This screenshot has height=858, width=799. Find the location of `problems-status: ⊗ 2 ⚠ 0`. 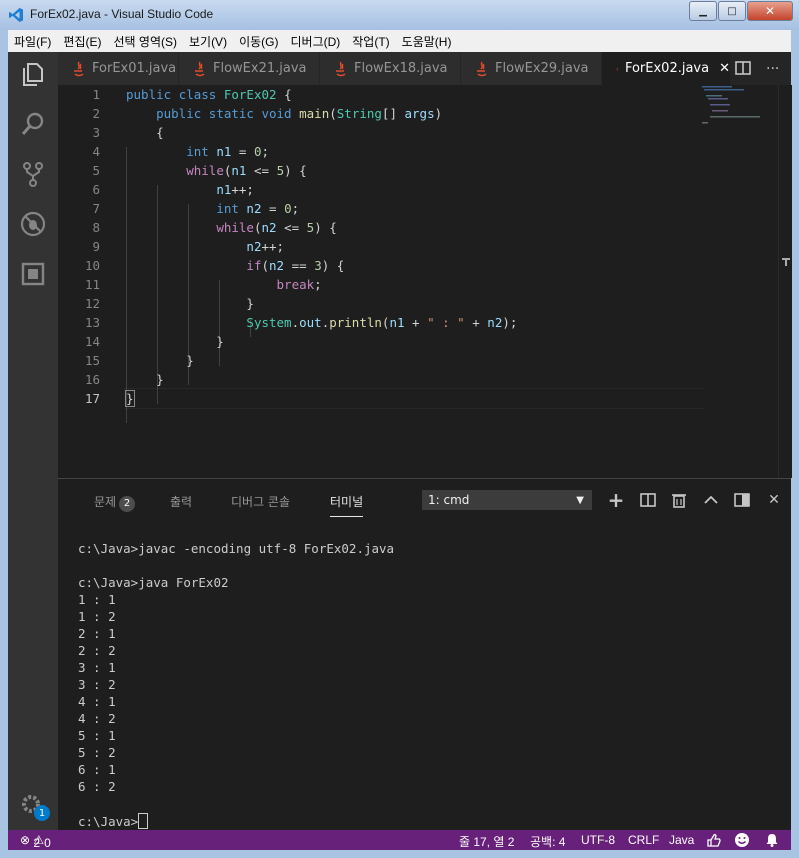

problems-status: ⊗ 2 ⚠ 0 is located at coordinates (35, 841).